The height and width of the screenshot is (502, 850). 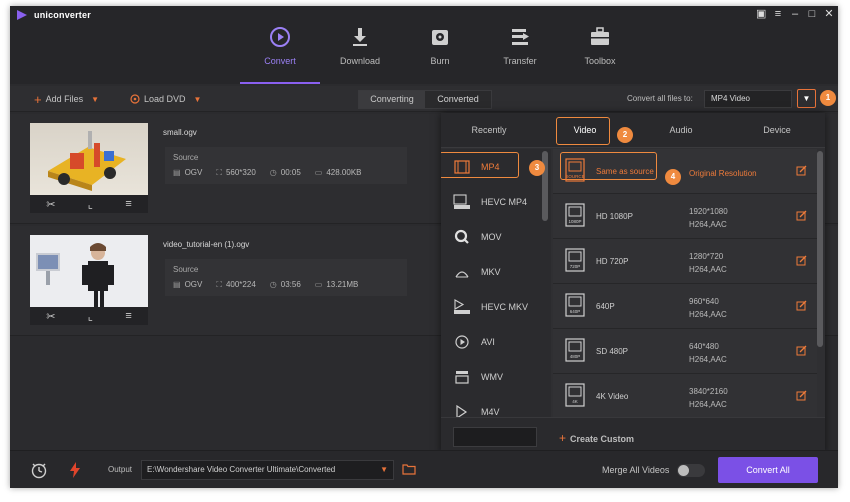 I want to click on resolution-detail: 960*640 H264,AAC, so click(x=708, y=308).